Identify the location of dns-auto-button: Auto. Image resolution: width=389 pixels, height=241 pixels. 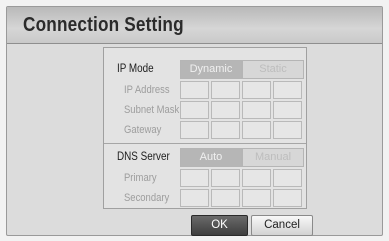
(211, 157).